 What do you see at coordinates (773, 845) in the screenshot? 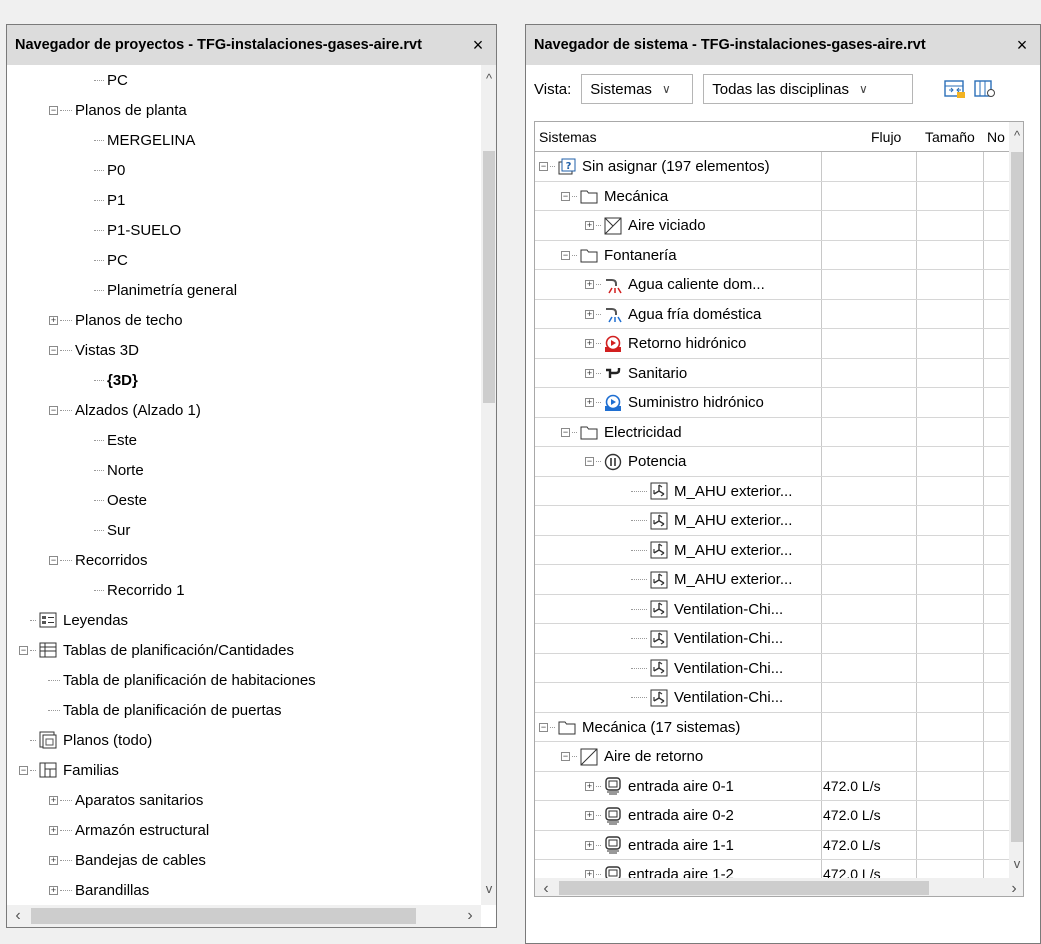
I see `system-row: + entrada aire 1-1 472.0 L/s` at bounding box center [773, 845].